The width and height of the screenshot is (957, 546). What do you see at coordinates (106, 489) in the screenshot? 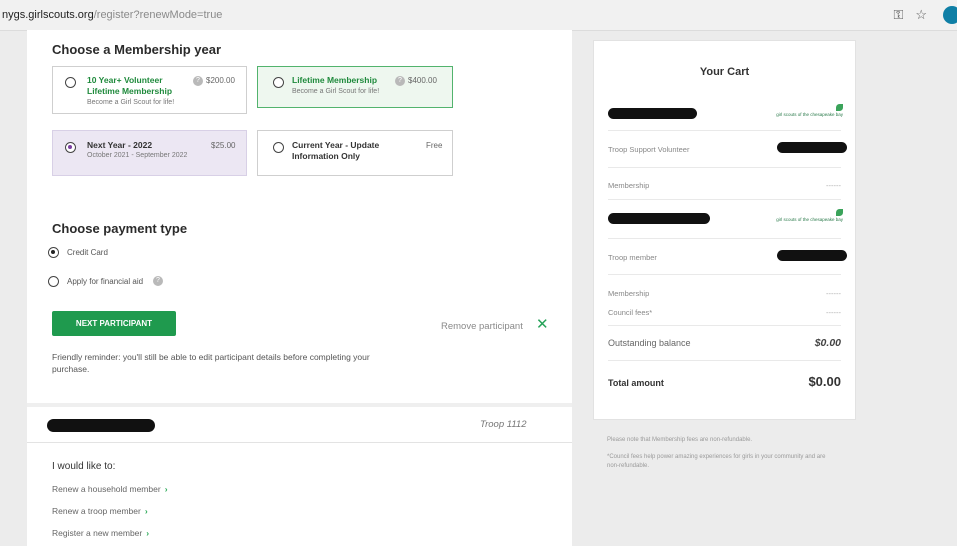
I see `link-label: Renew a household member` at bounding box center [106, 489].